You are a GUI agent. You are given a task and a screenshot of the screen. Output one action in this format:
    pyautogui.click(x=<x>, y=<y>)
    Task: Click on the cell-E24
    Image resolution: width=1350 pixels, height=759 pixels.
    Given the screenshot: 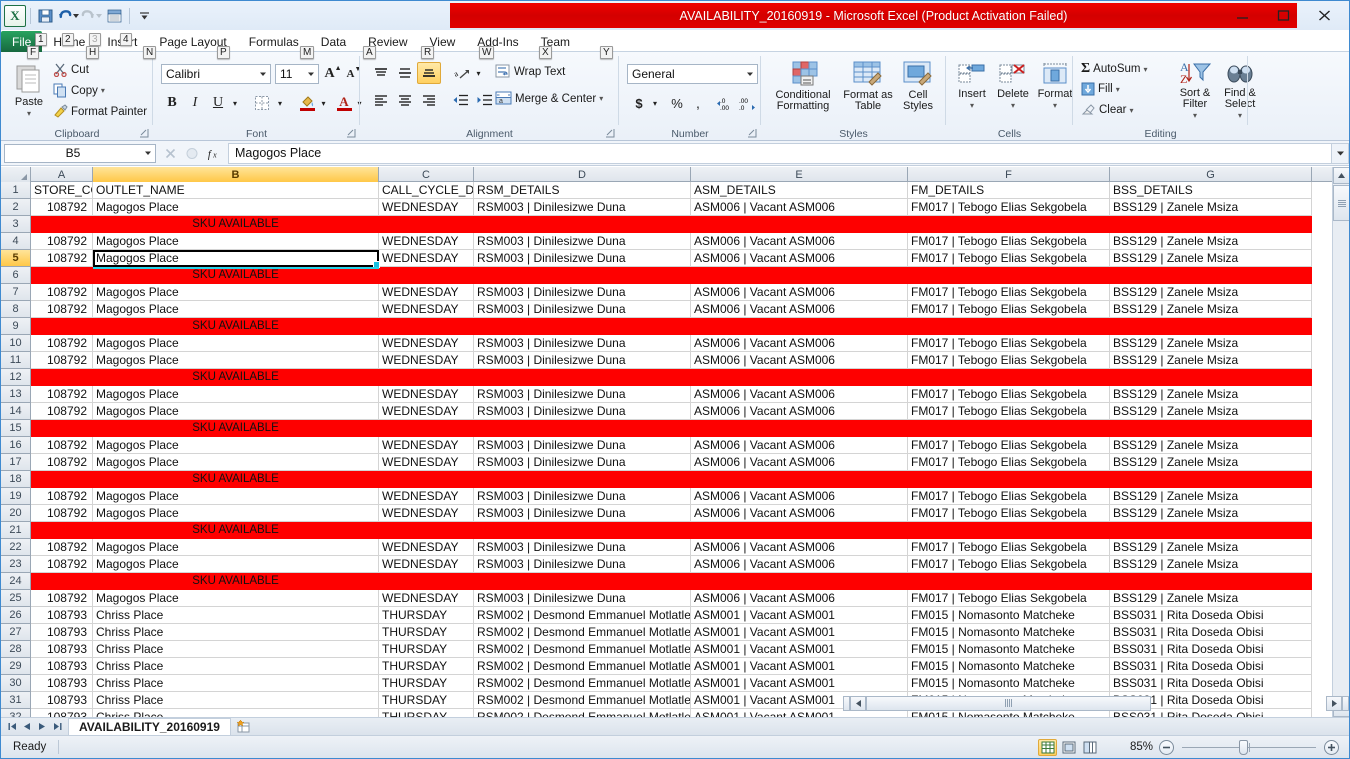 What is the action you would take?
    pyautogui.click(x=799, y=581)
    